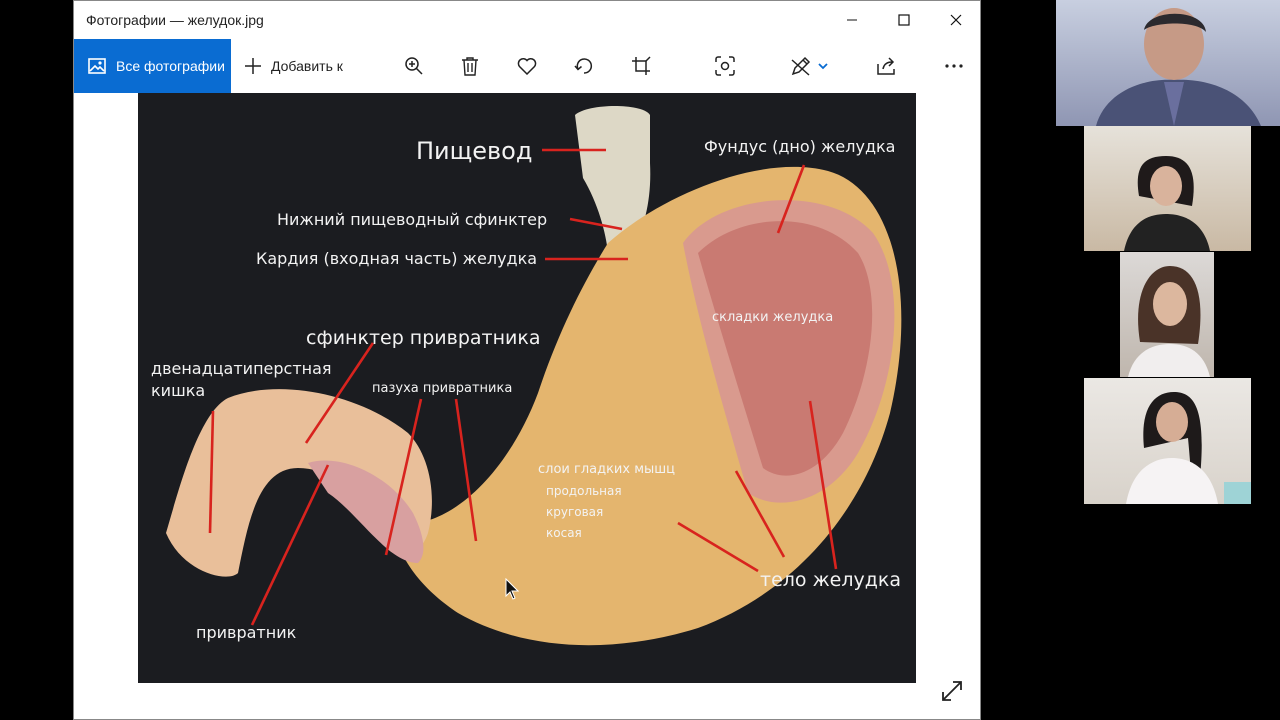 Image resolution: width=1280 pixels, height=720 pixels. I want to click on label-cardia: Кардия (входная часть) желудка, so click(397, 258).